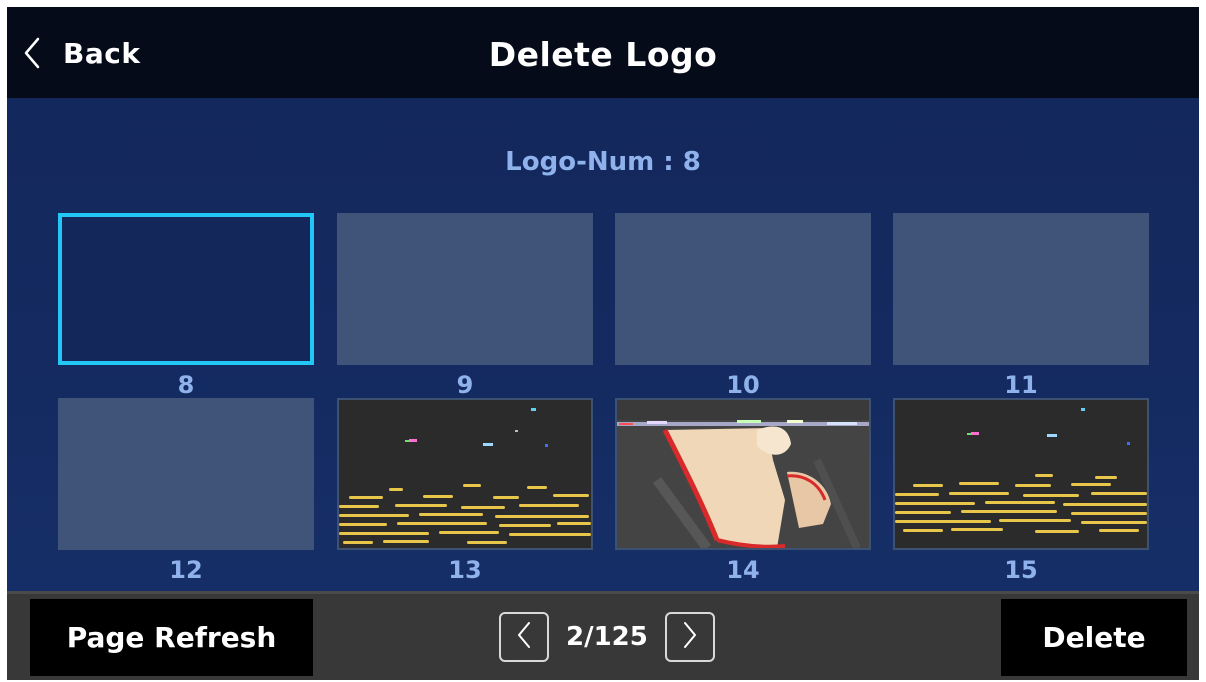 The height and width of the screenshot is (682, 1206). I want to click on logo-slot-label: 15, so click(1021, 570).